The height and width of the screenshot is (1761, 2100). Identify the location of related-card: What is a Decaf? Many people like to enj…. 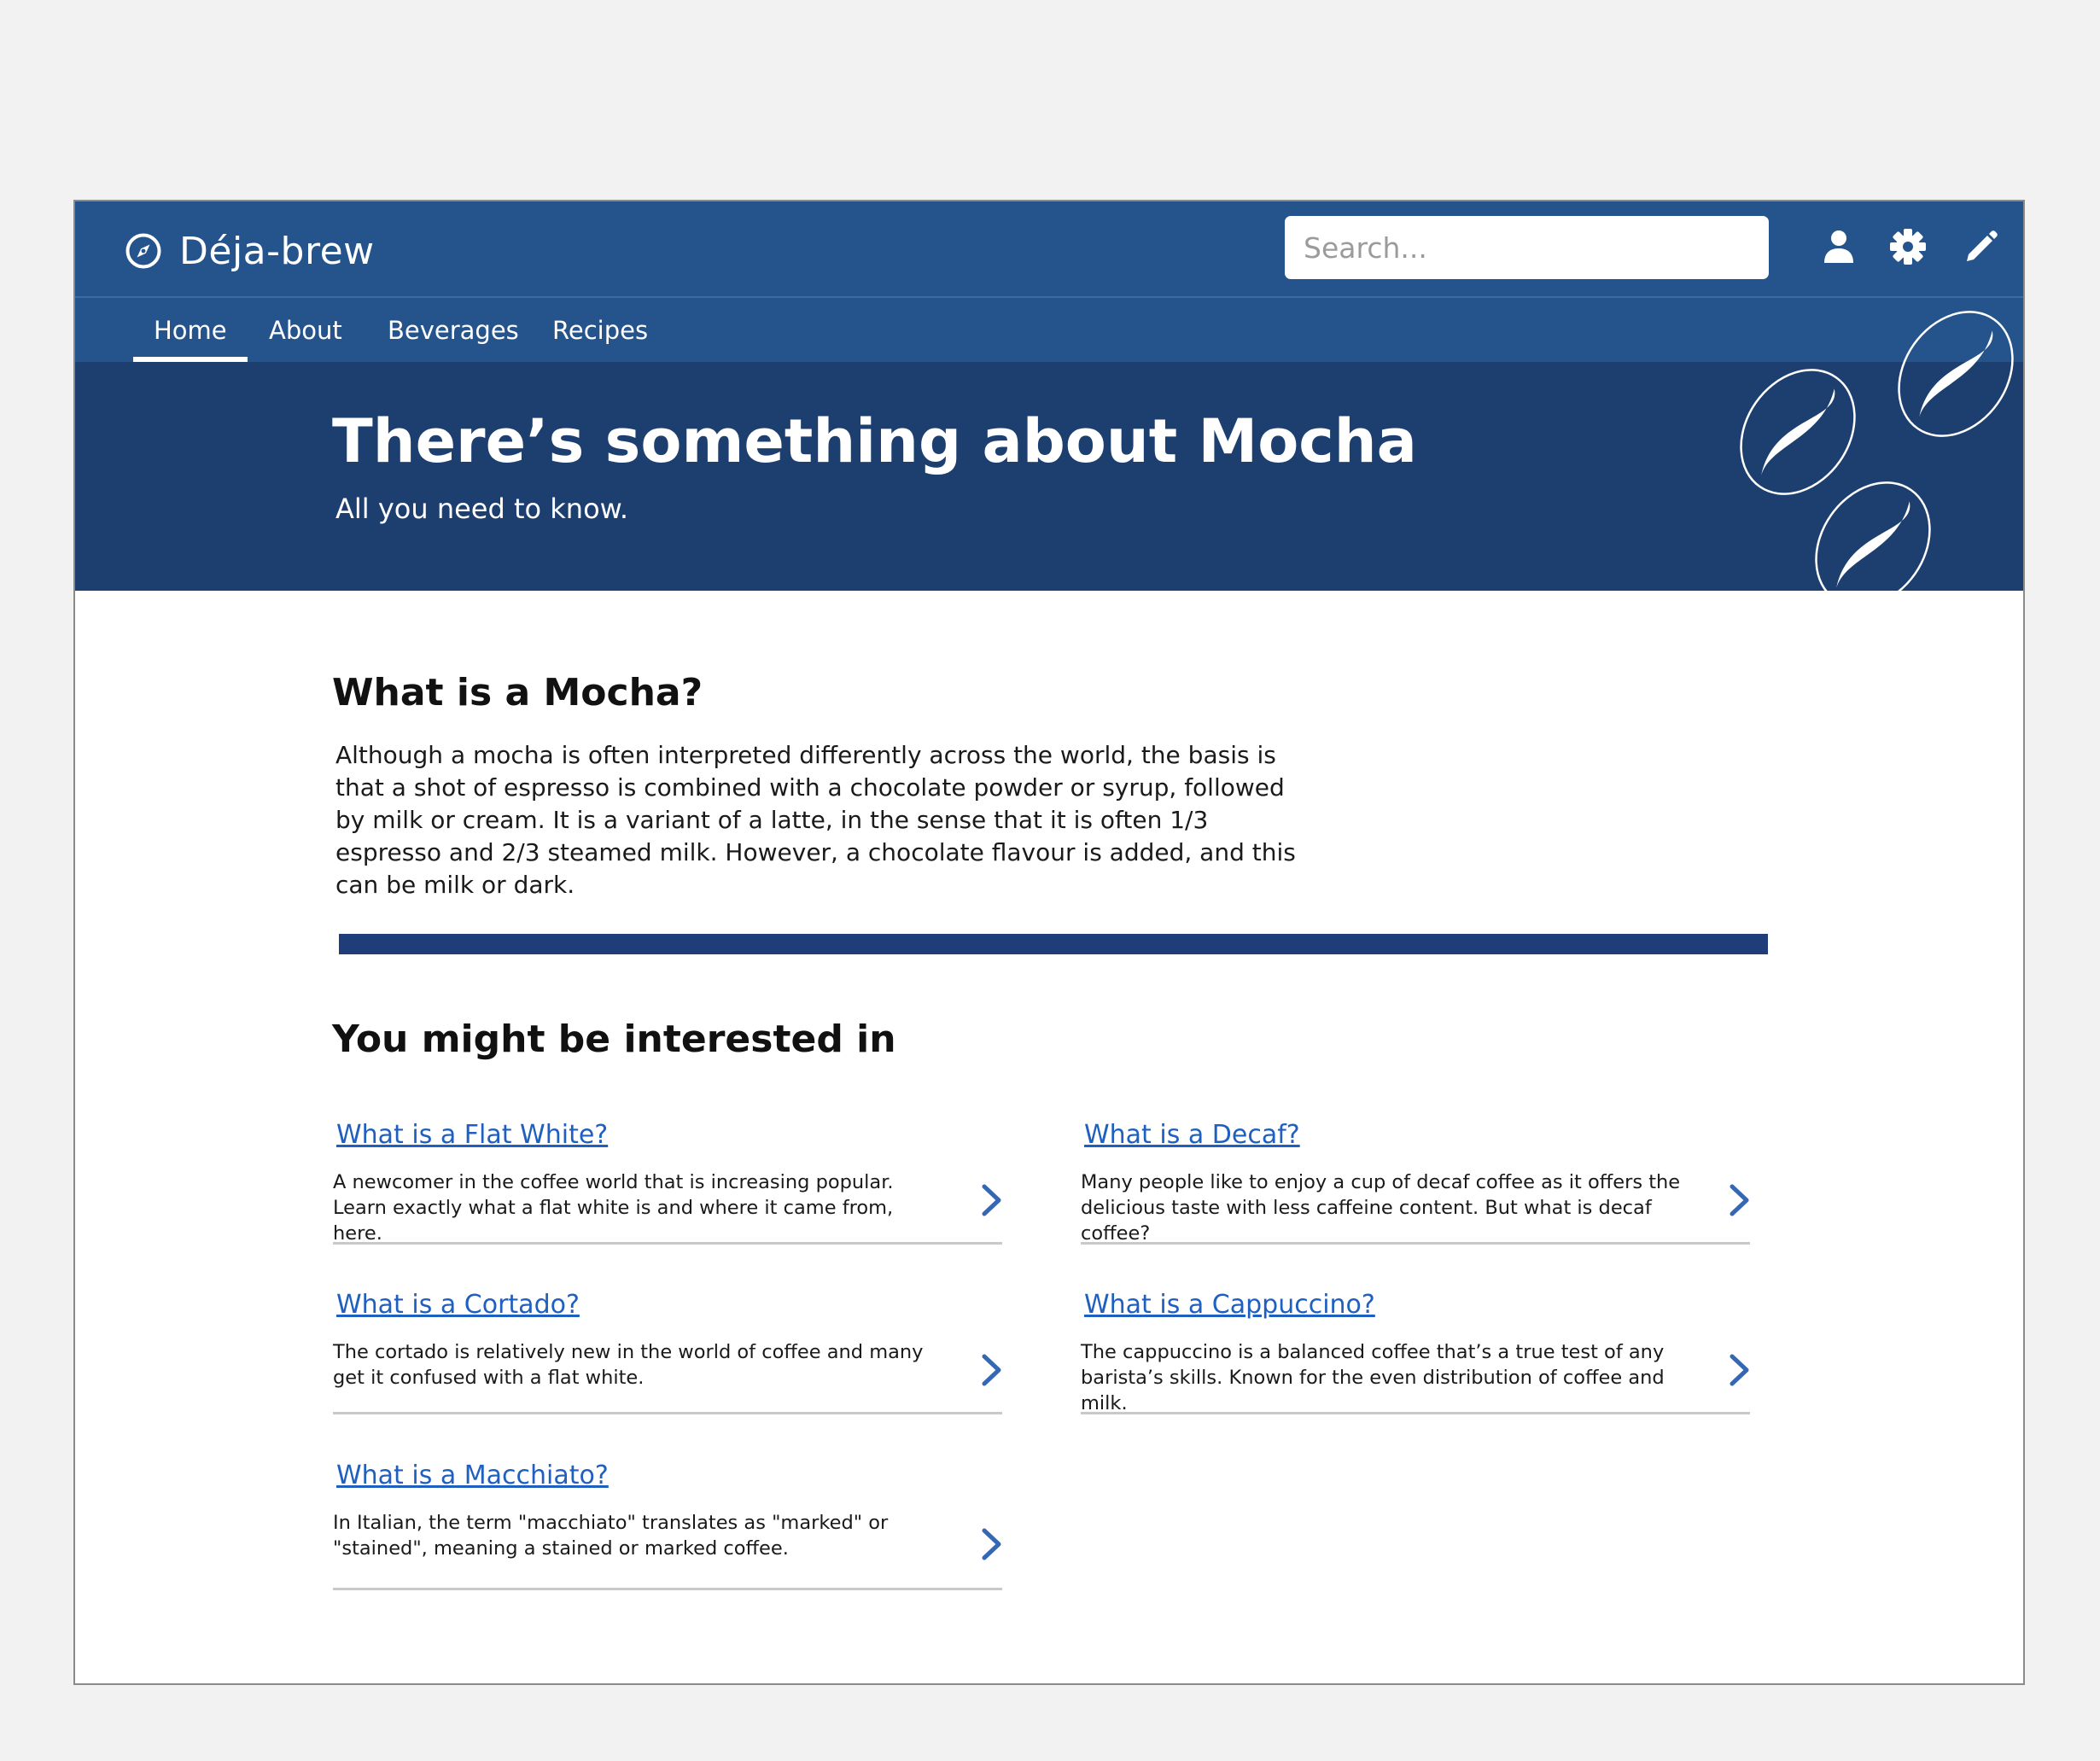
(1415, 1182).